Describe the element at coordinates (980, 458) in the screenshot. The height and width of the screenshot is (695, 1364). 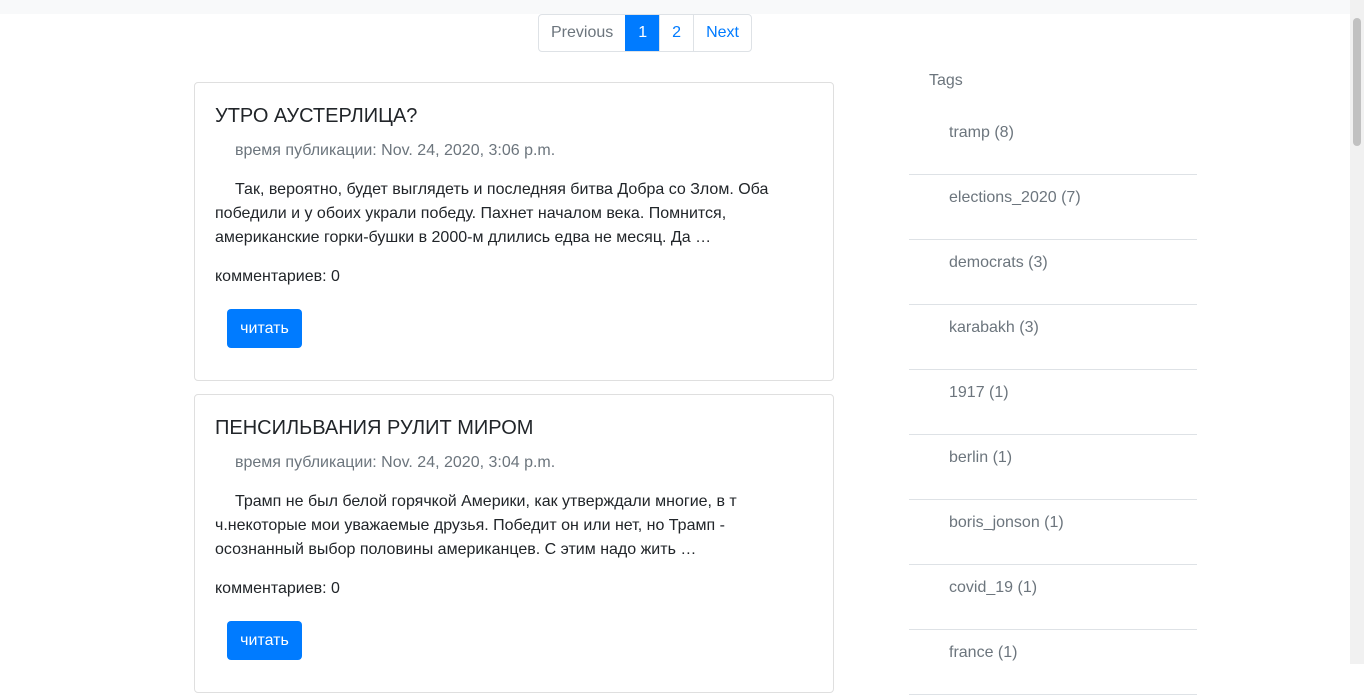
I see `tag-link-berlin: berlin (1)` at that location.